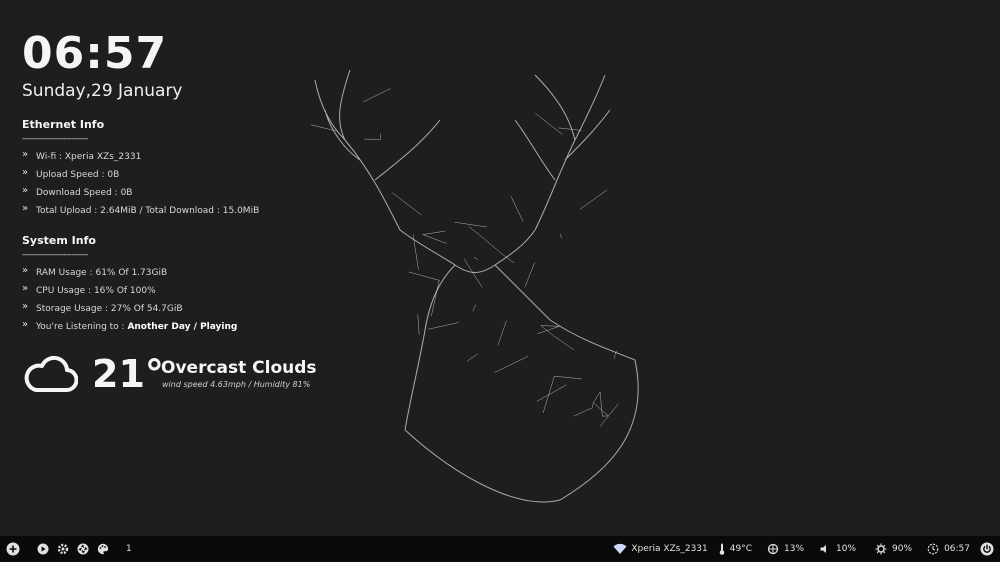  I want to click on clock-status: 06:57, so click(948, 549).